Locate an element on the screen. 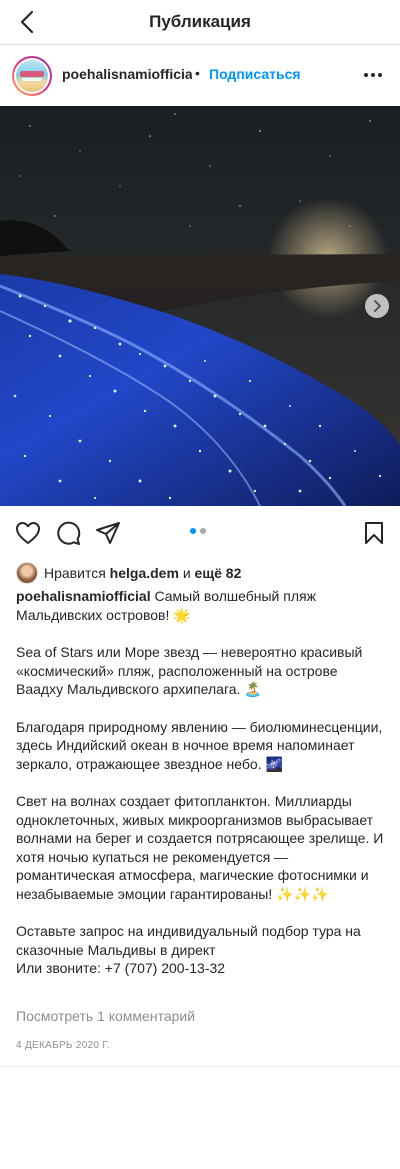 This screenshot has height=1169, width=400. post-username: poehalisnamiofficial is located at coordinates (127, 74).